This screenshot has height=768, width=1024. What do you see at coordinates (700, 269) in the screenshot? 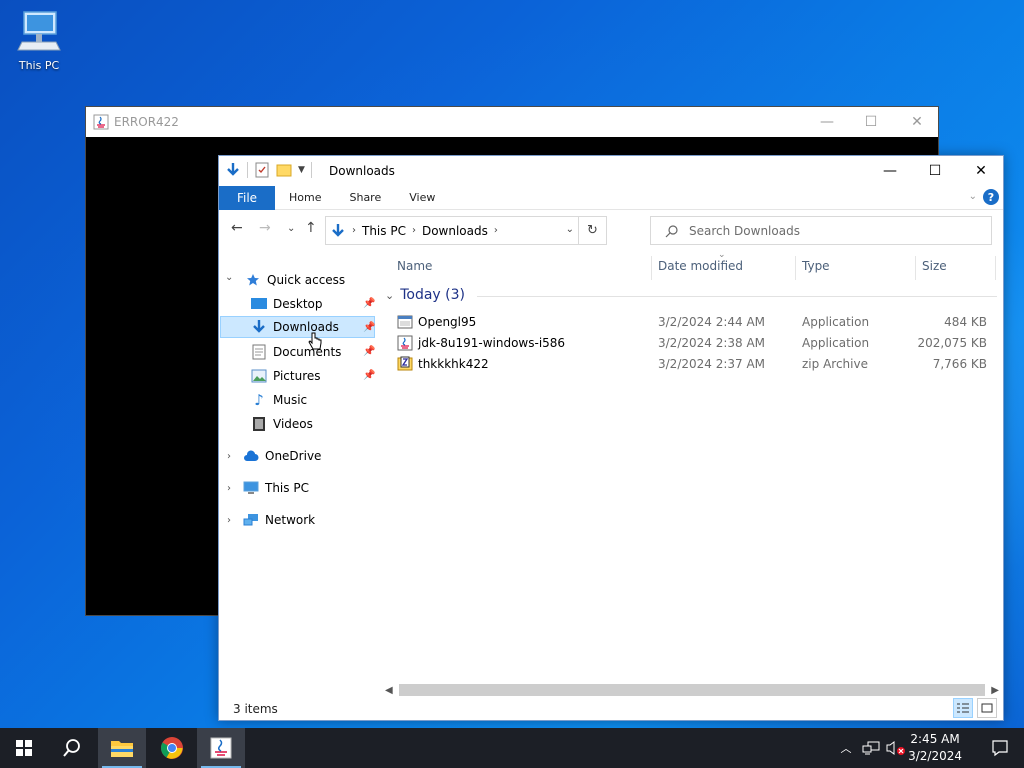
I see `column-header-date: Date modified` at bounding box center [700, 269].